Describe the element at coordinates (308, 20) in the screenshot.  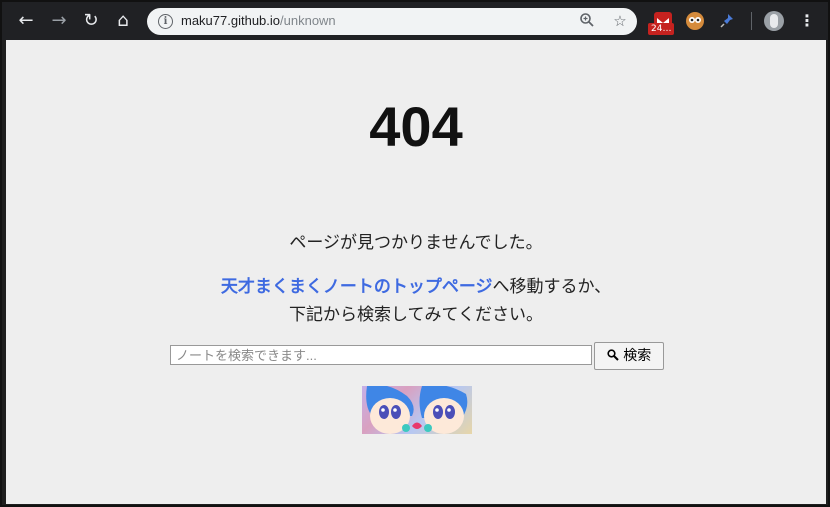
I see `url-path: /unknown` at that location.